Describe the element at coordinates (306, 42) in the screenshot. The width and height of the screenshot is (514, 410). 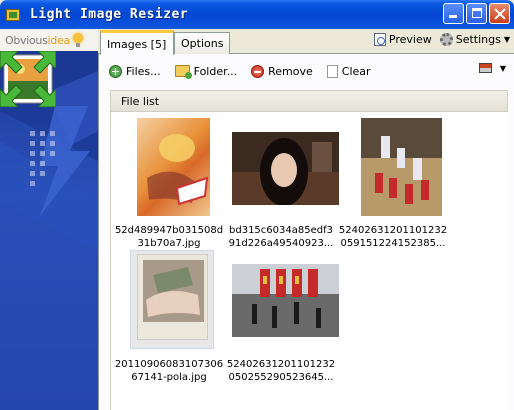
I see `tab-bar: Images [5] Options Preview Settings ▼` at that location.